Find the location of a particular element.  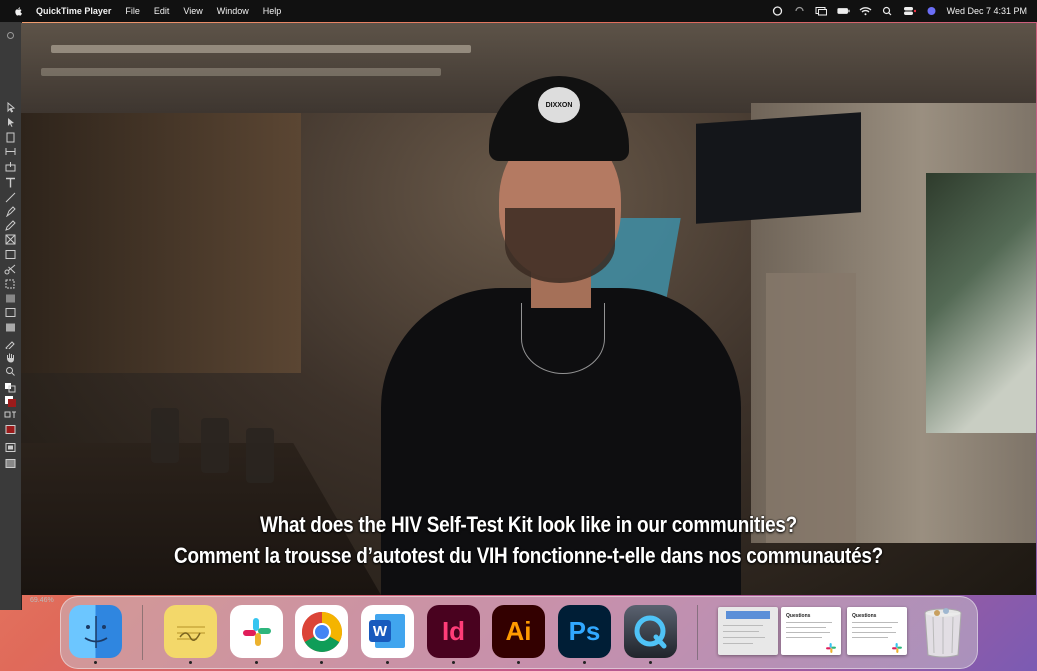

illustrator-icon: Ai is located at coordinates (518, 631).